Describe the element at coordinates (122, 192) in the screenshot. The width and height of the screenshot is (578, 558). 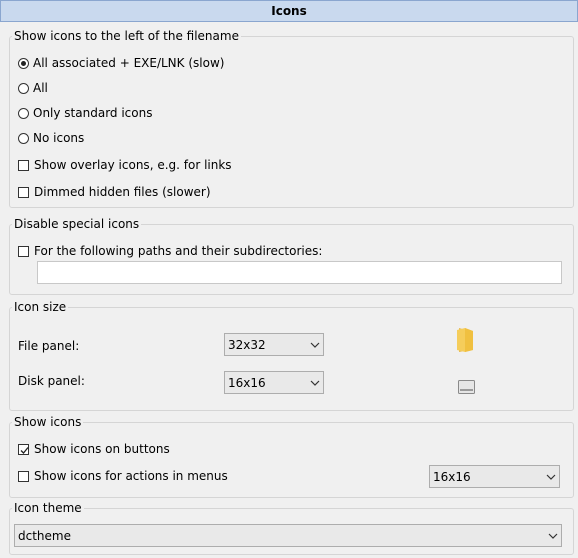
I see `checkbox-label: Dimmed hidden files (slower)` at that location.